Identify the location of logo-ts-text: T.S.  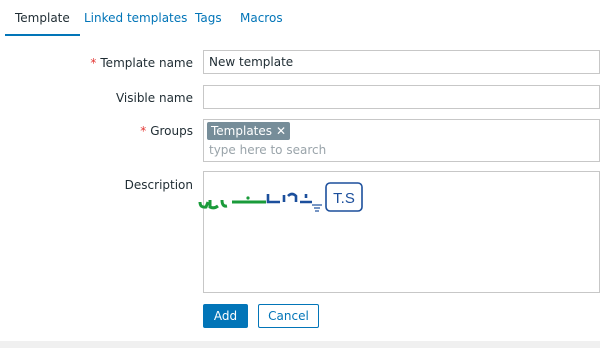
(344, 198).